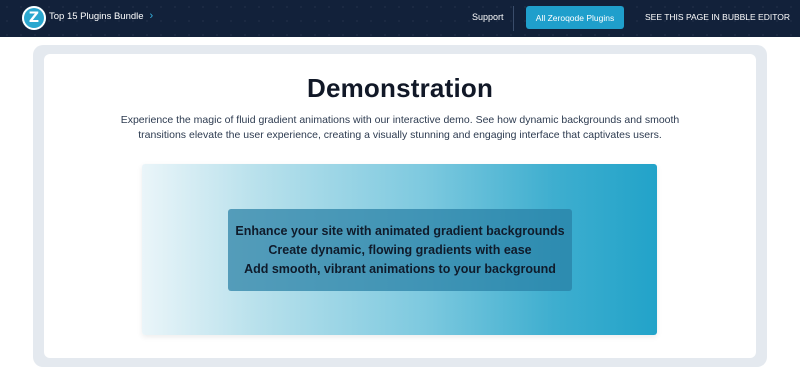 The height and width of the screenshot is (371, 800). What do you see at coordinates (717, 17) in the screenshot?
I see `bubble-editor-link: SEE THIS PAGE IN BUBBLE EDITOR` at bounding box center [717, 17].